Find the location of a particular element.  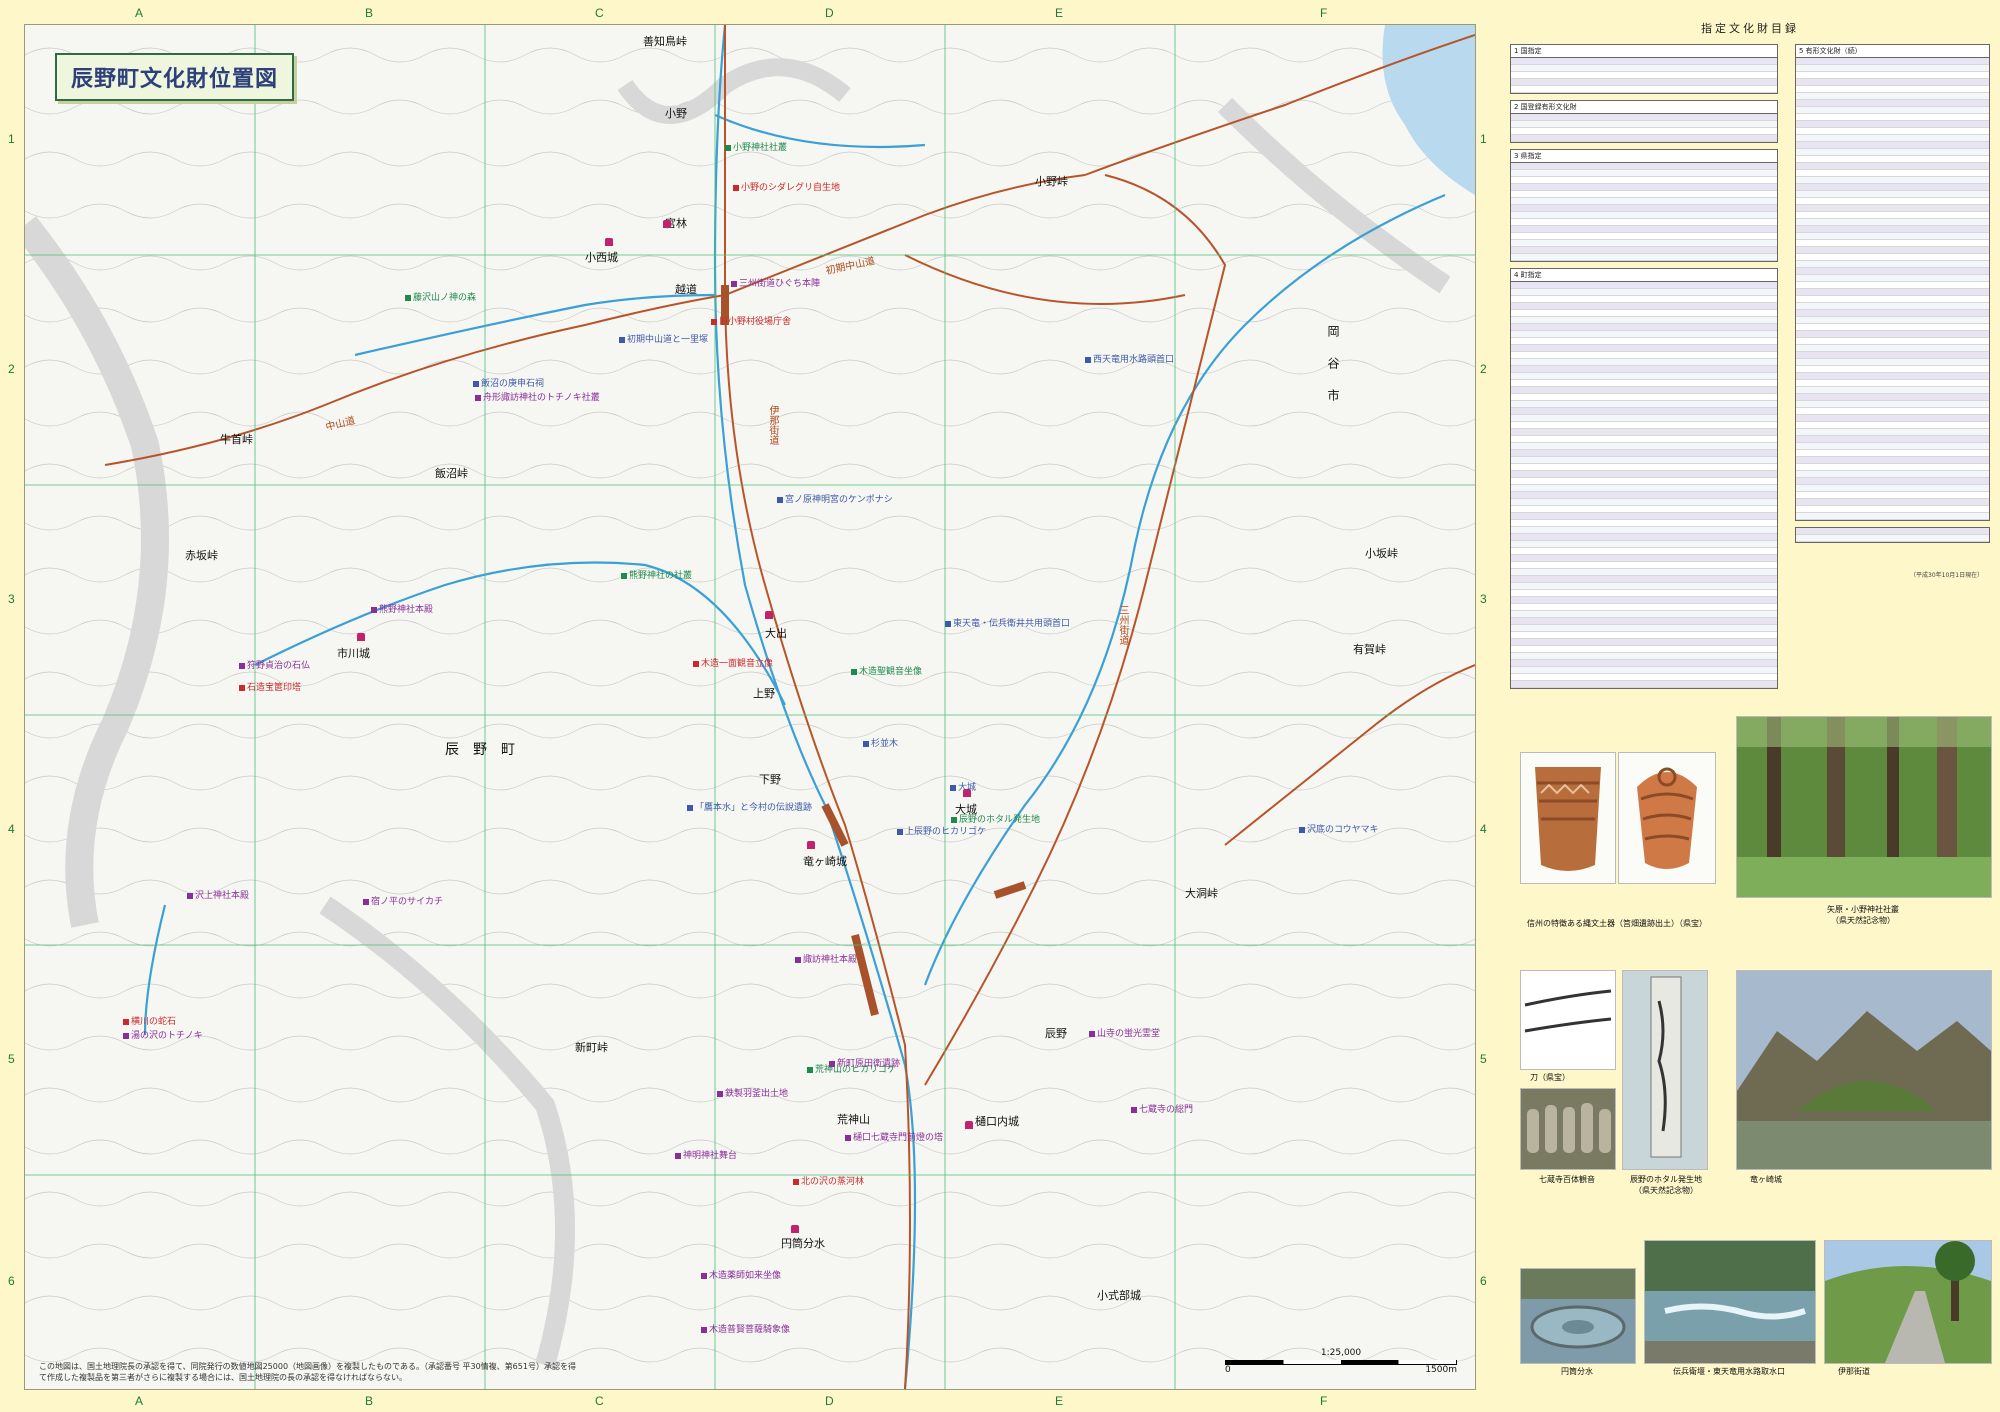

heritage-marker: 鉄製羽釜出土地 is located at coordinates (752, 1094).